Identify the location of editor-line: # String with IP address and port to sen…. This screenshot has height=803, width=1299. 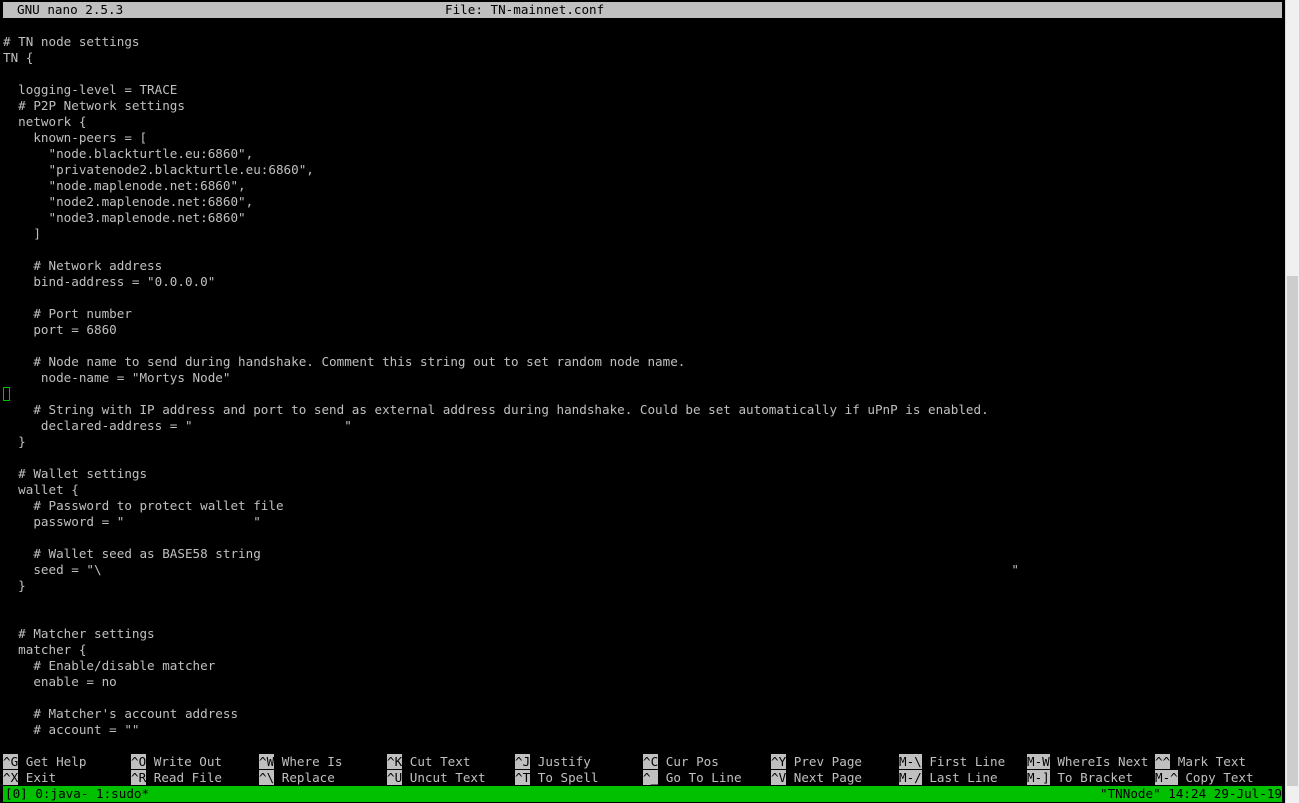
(495, 410).